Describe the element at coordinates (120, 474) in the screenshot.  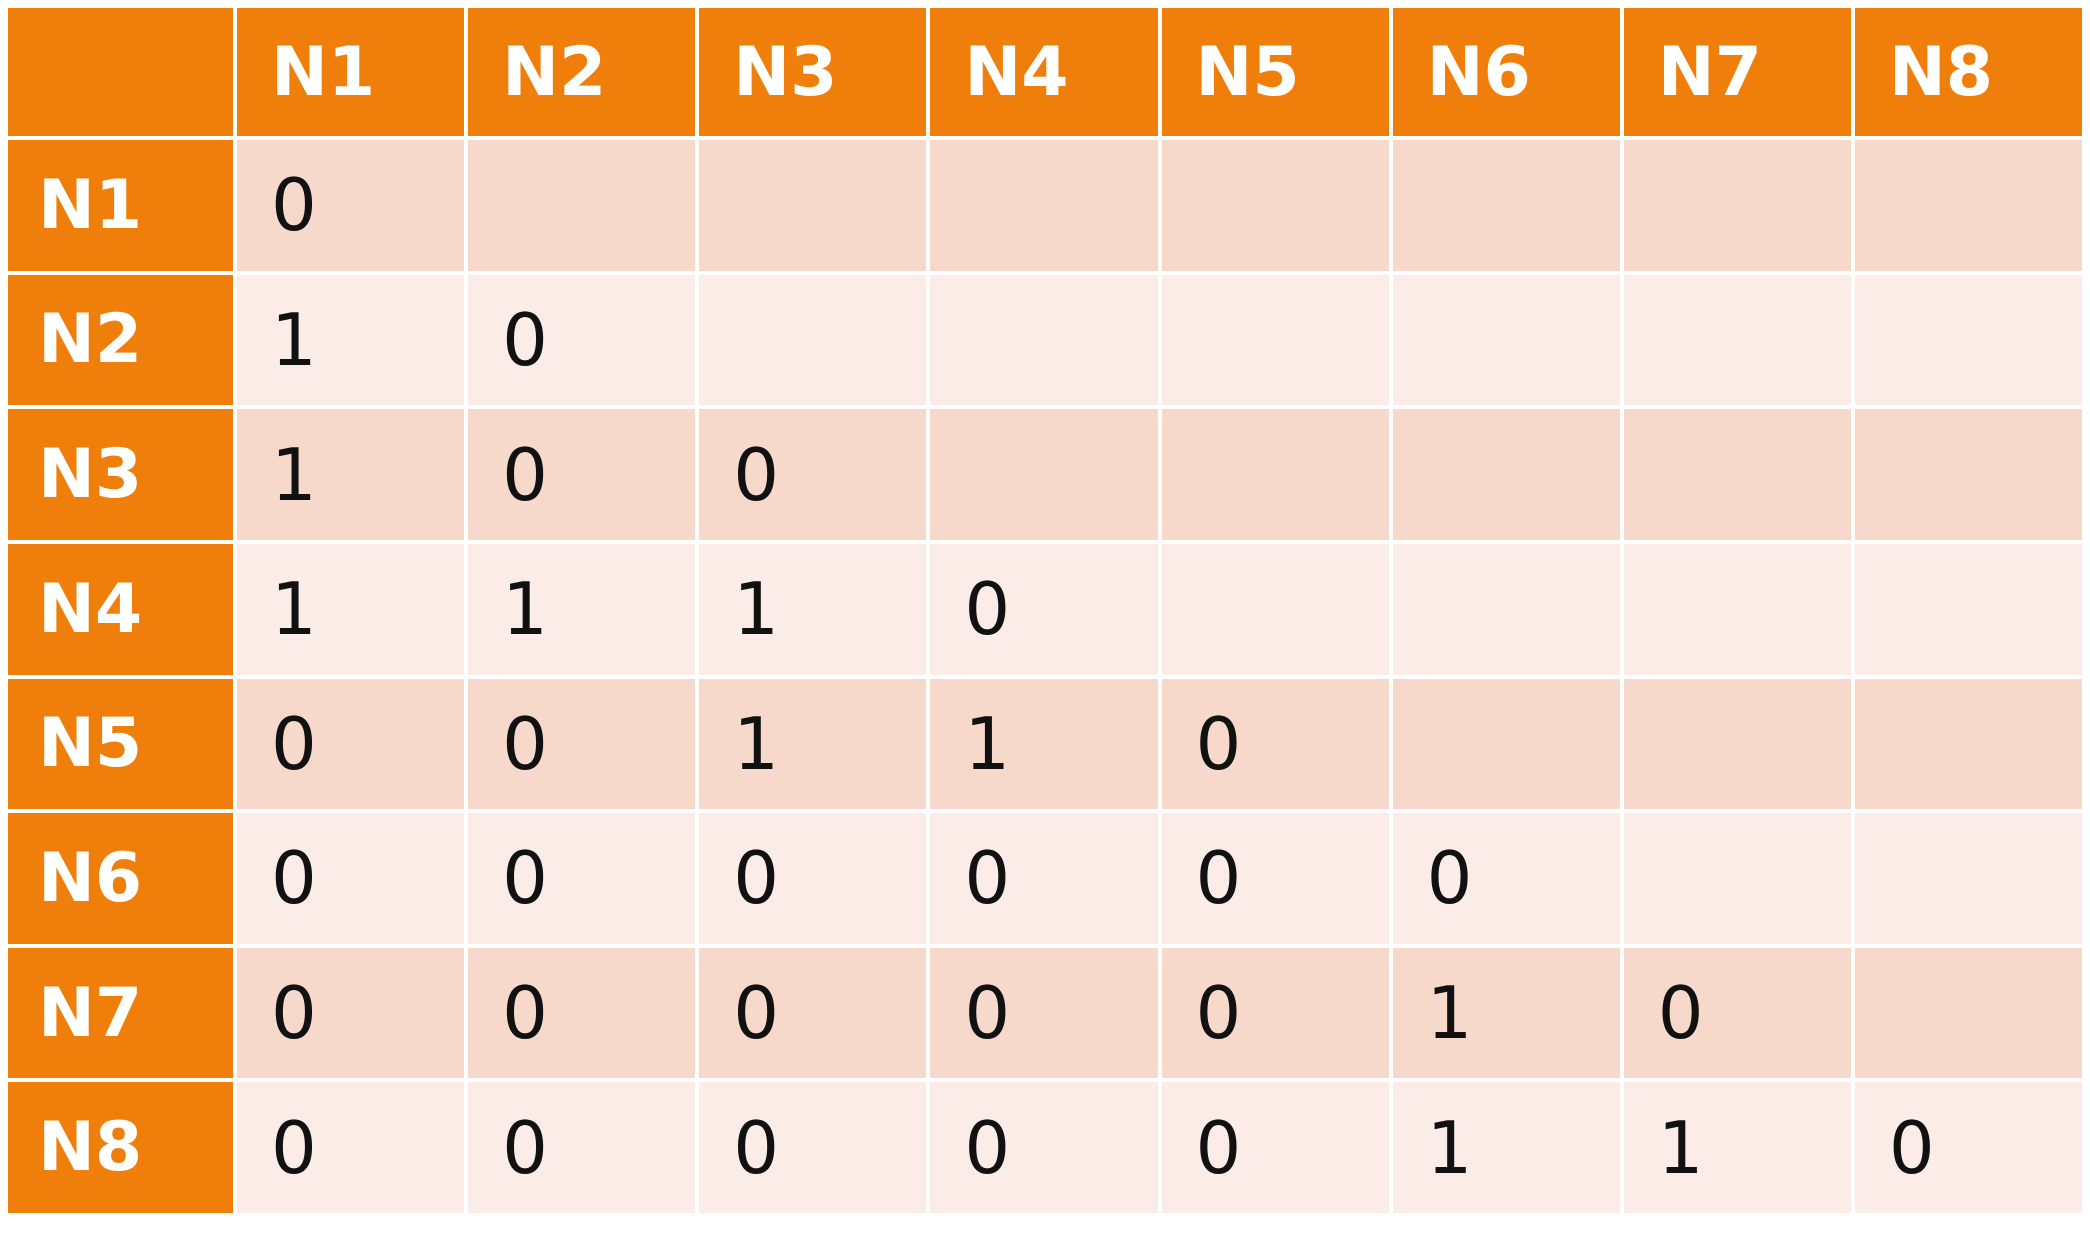
I see `row-header-n3: N3` at that location.